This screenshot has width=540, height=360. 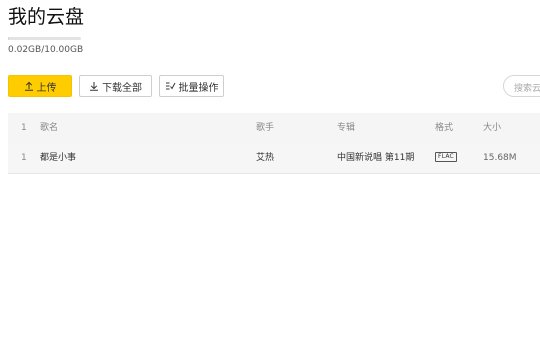 I want to click on search-box, so click(x=521, y=86).